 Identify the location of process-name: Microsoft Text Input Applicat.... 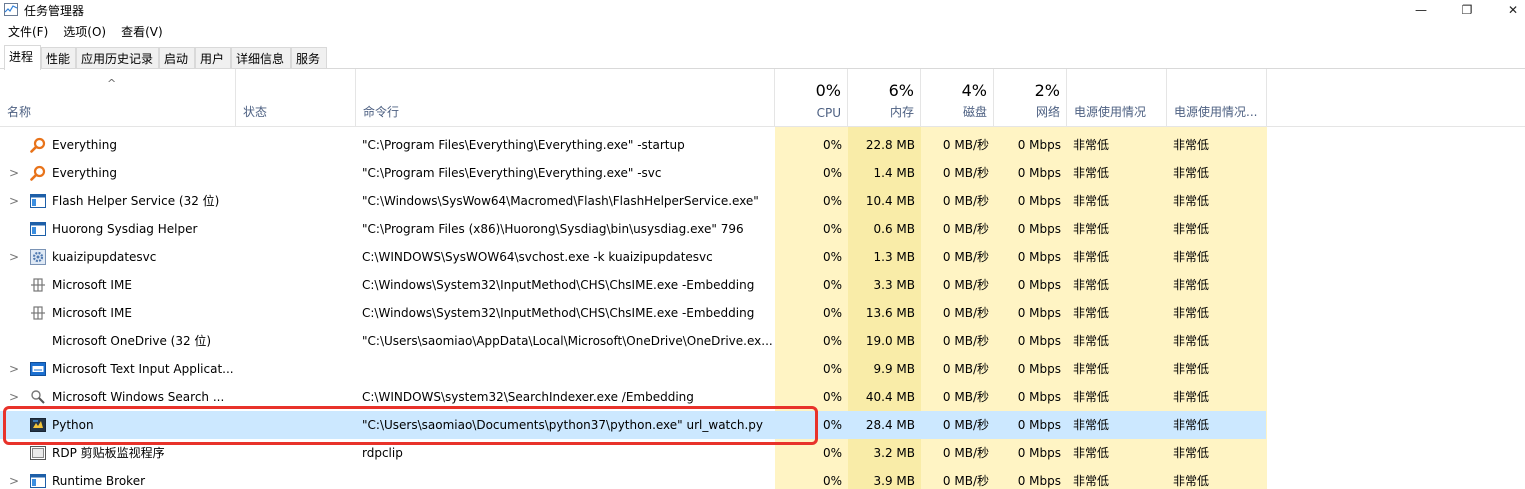
(143, 369).